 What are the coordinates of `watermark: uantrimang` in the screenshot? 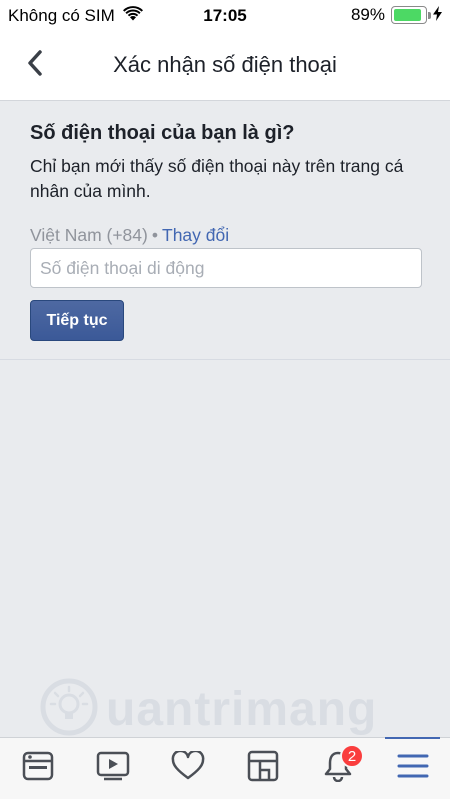 It's located at (208, 709).